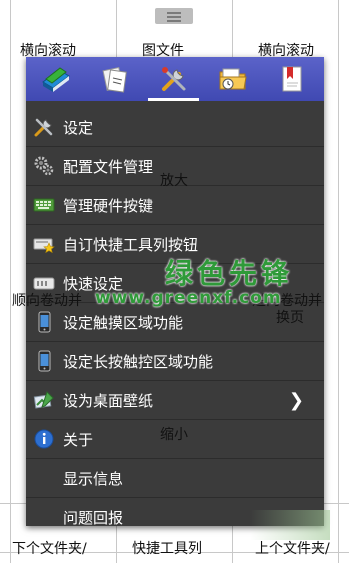 The height and width of the screenshot is (563, 349). Describe the element at coordinates (44, 244) in the screenshot. I see `toolbar-star-icon` at that location.